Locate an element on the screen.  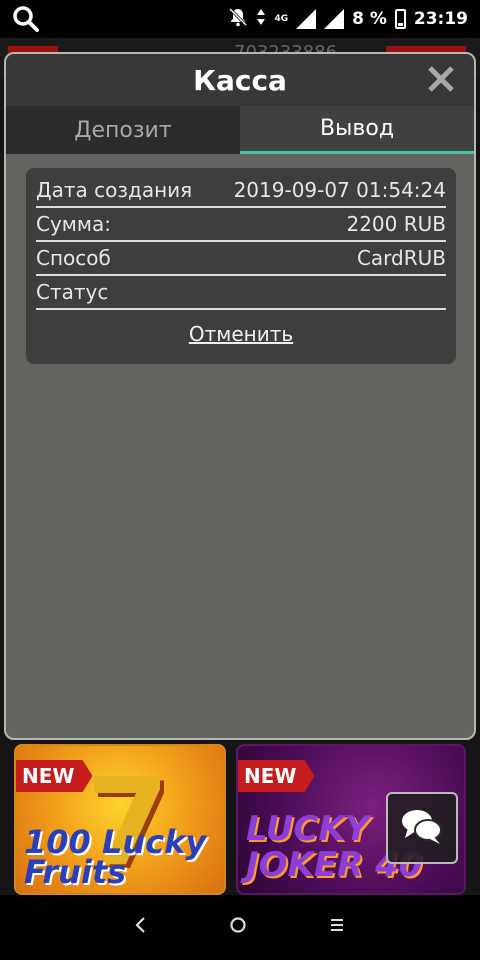
signal-icon is located at coordinates (306, 19).